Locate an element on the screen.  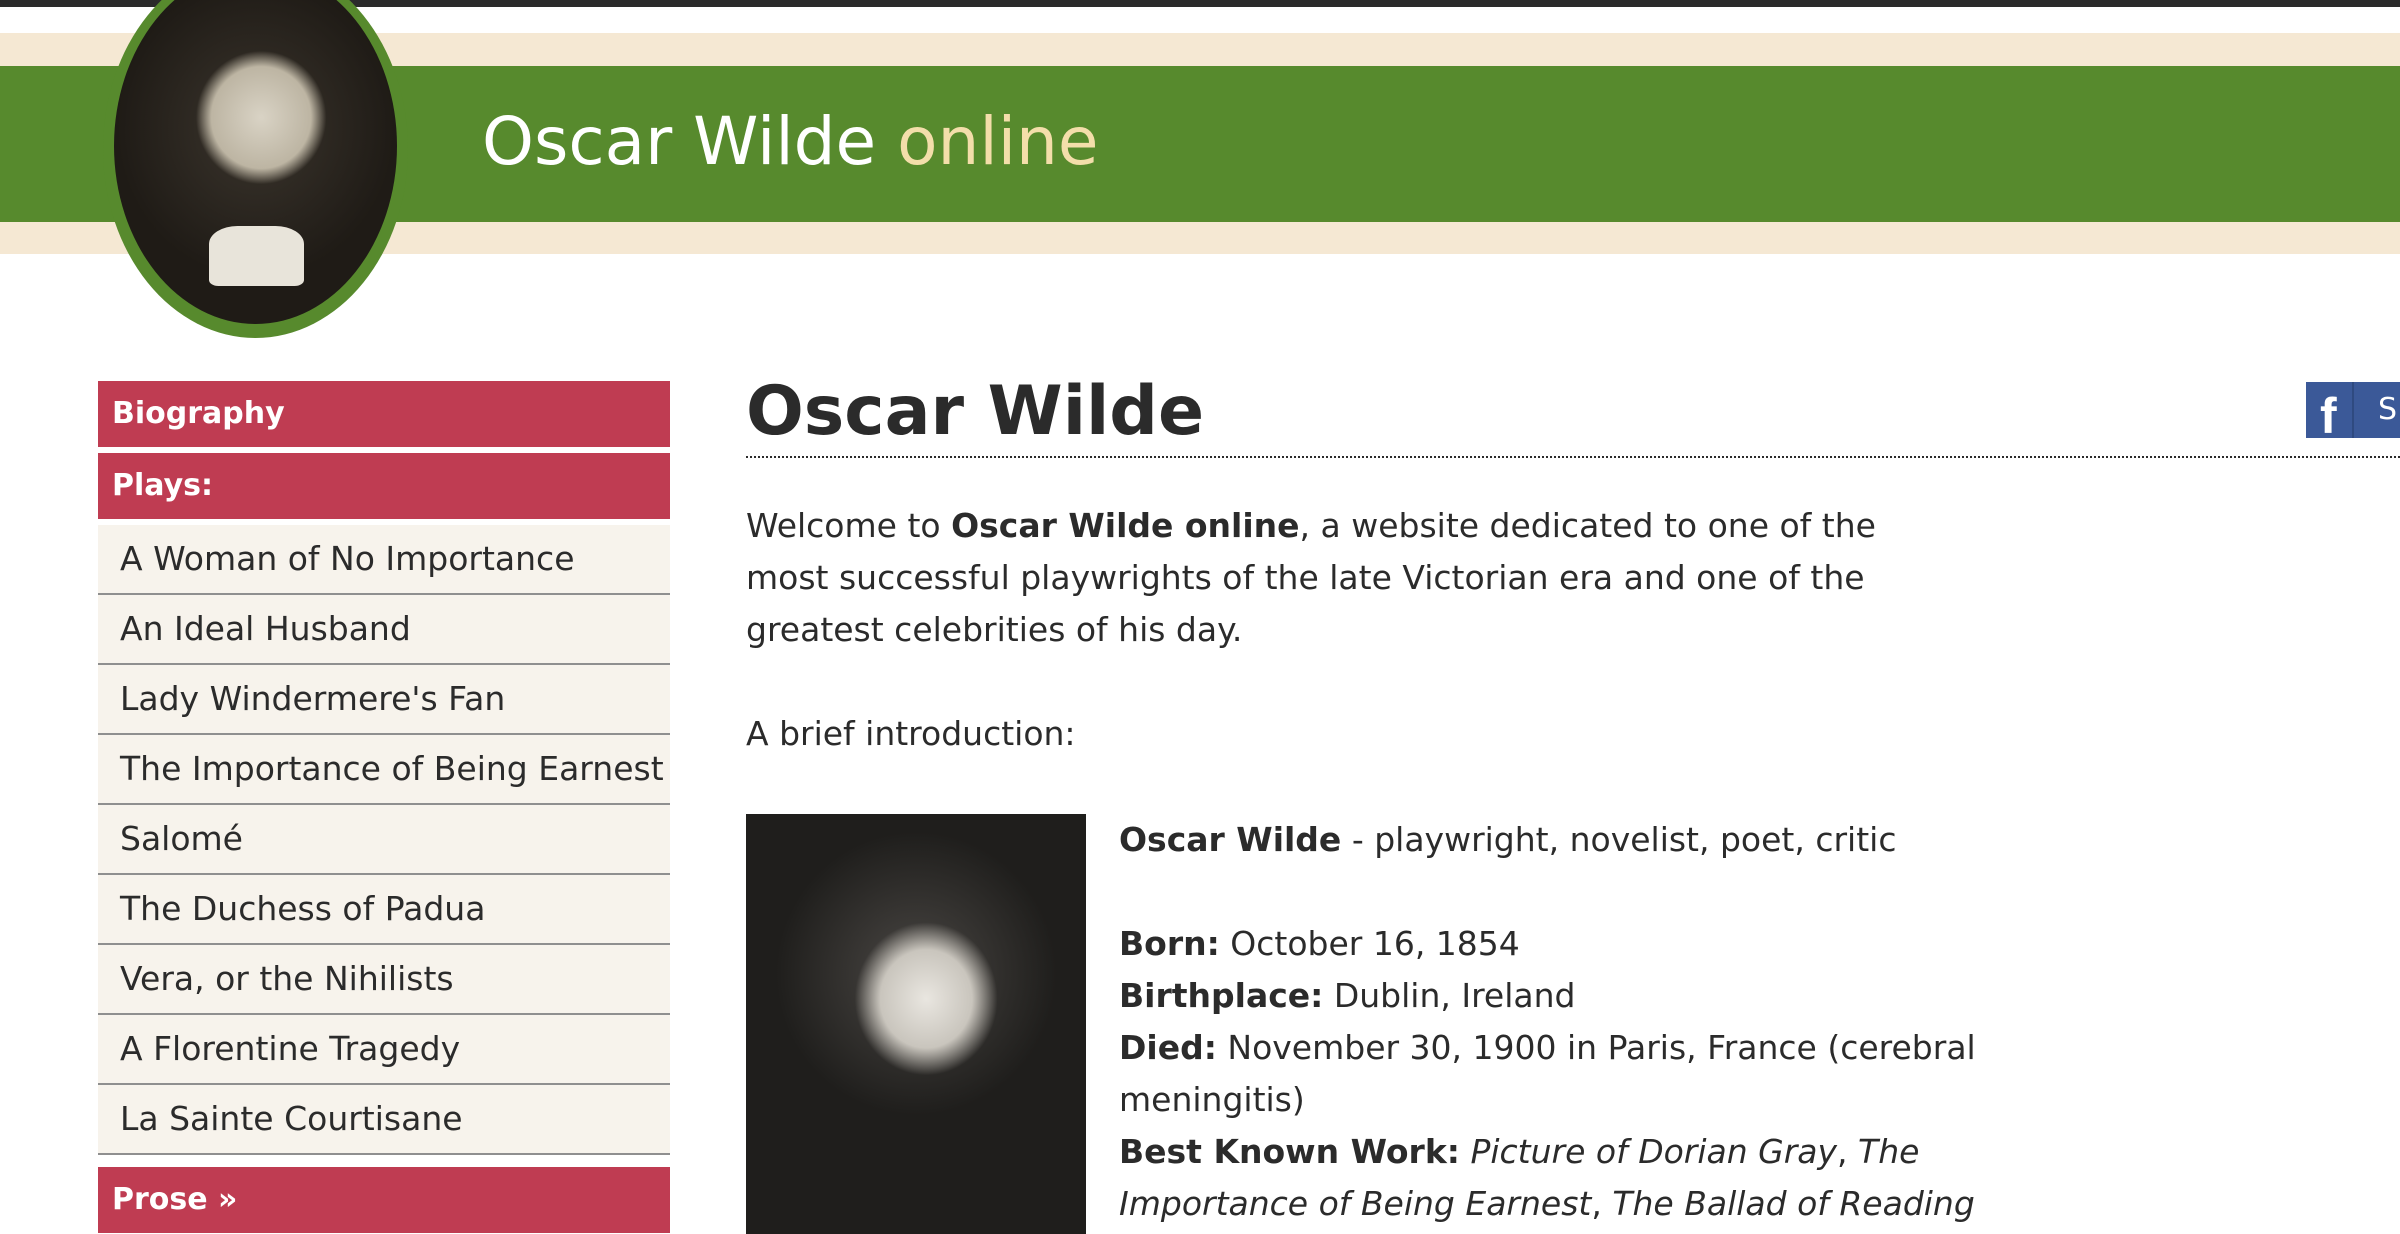
sidebar-item-play: The Duchess of Padua is located at coordinates (384, 910).